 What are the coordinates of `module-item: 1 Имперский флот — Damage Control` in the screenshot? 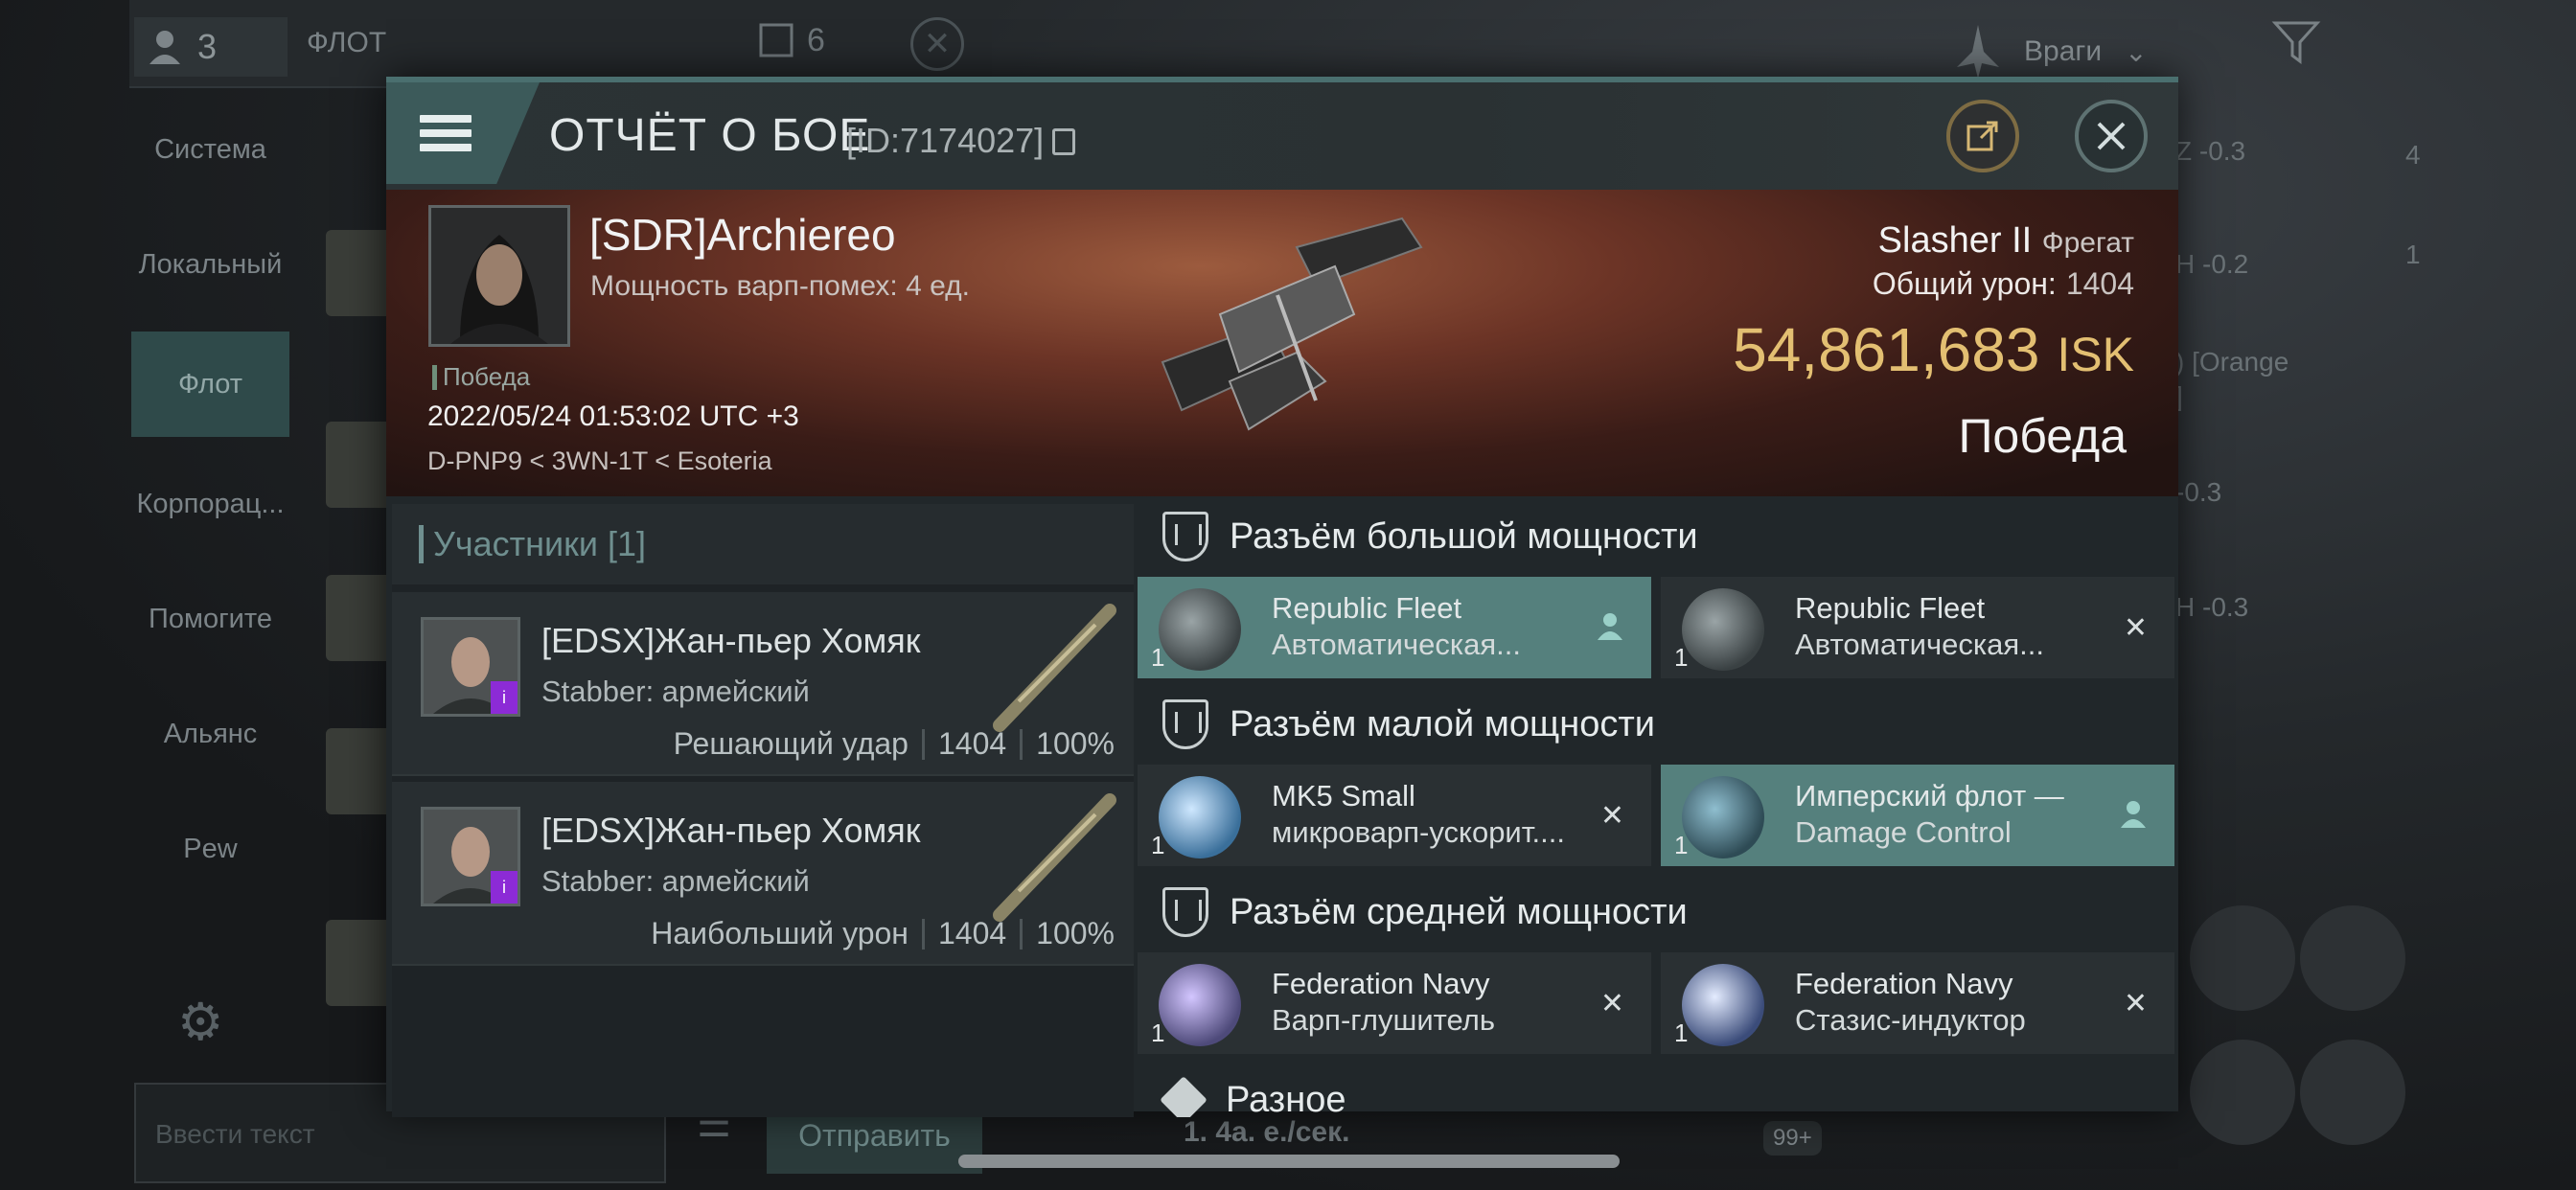 It's located at (1917, 816).